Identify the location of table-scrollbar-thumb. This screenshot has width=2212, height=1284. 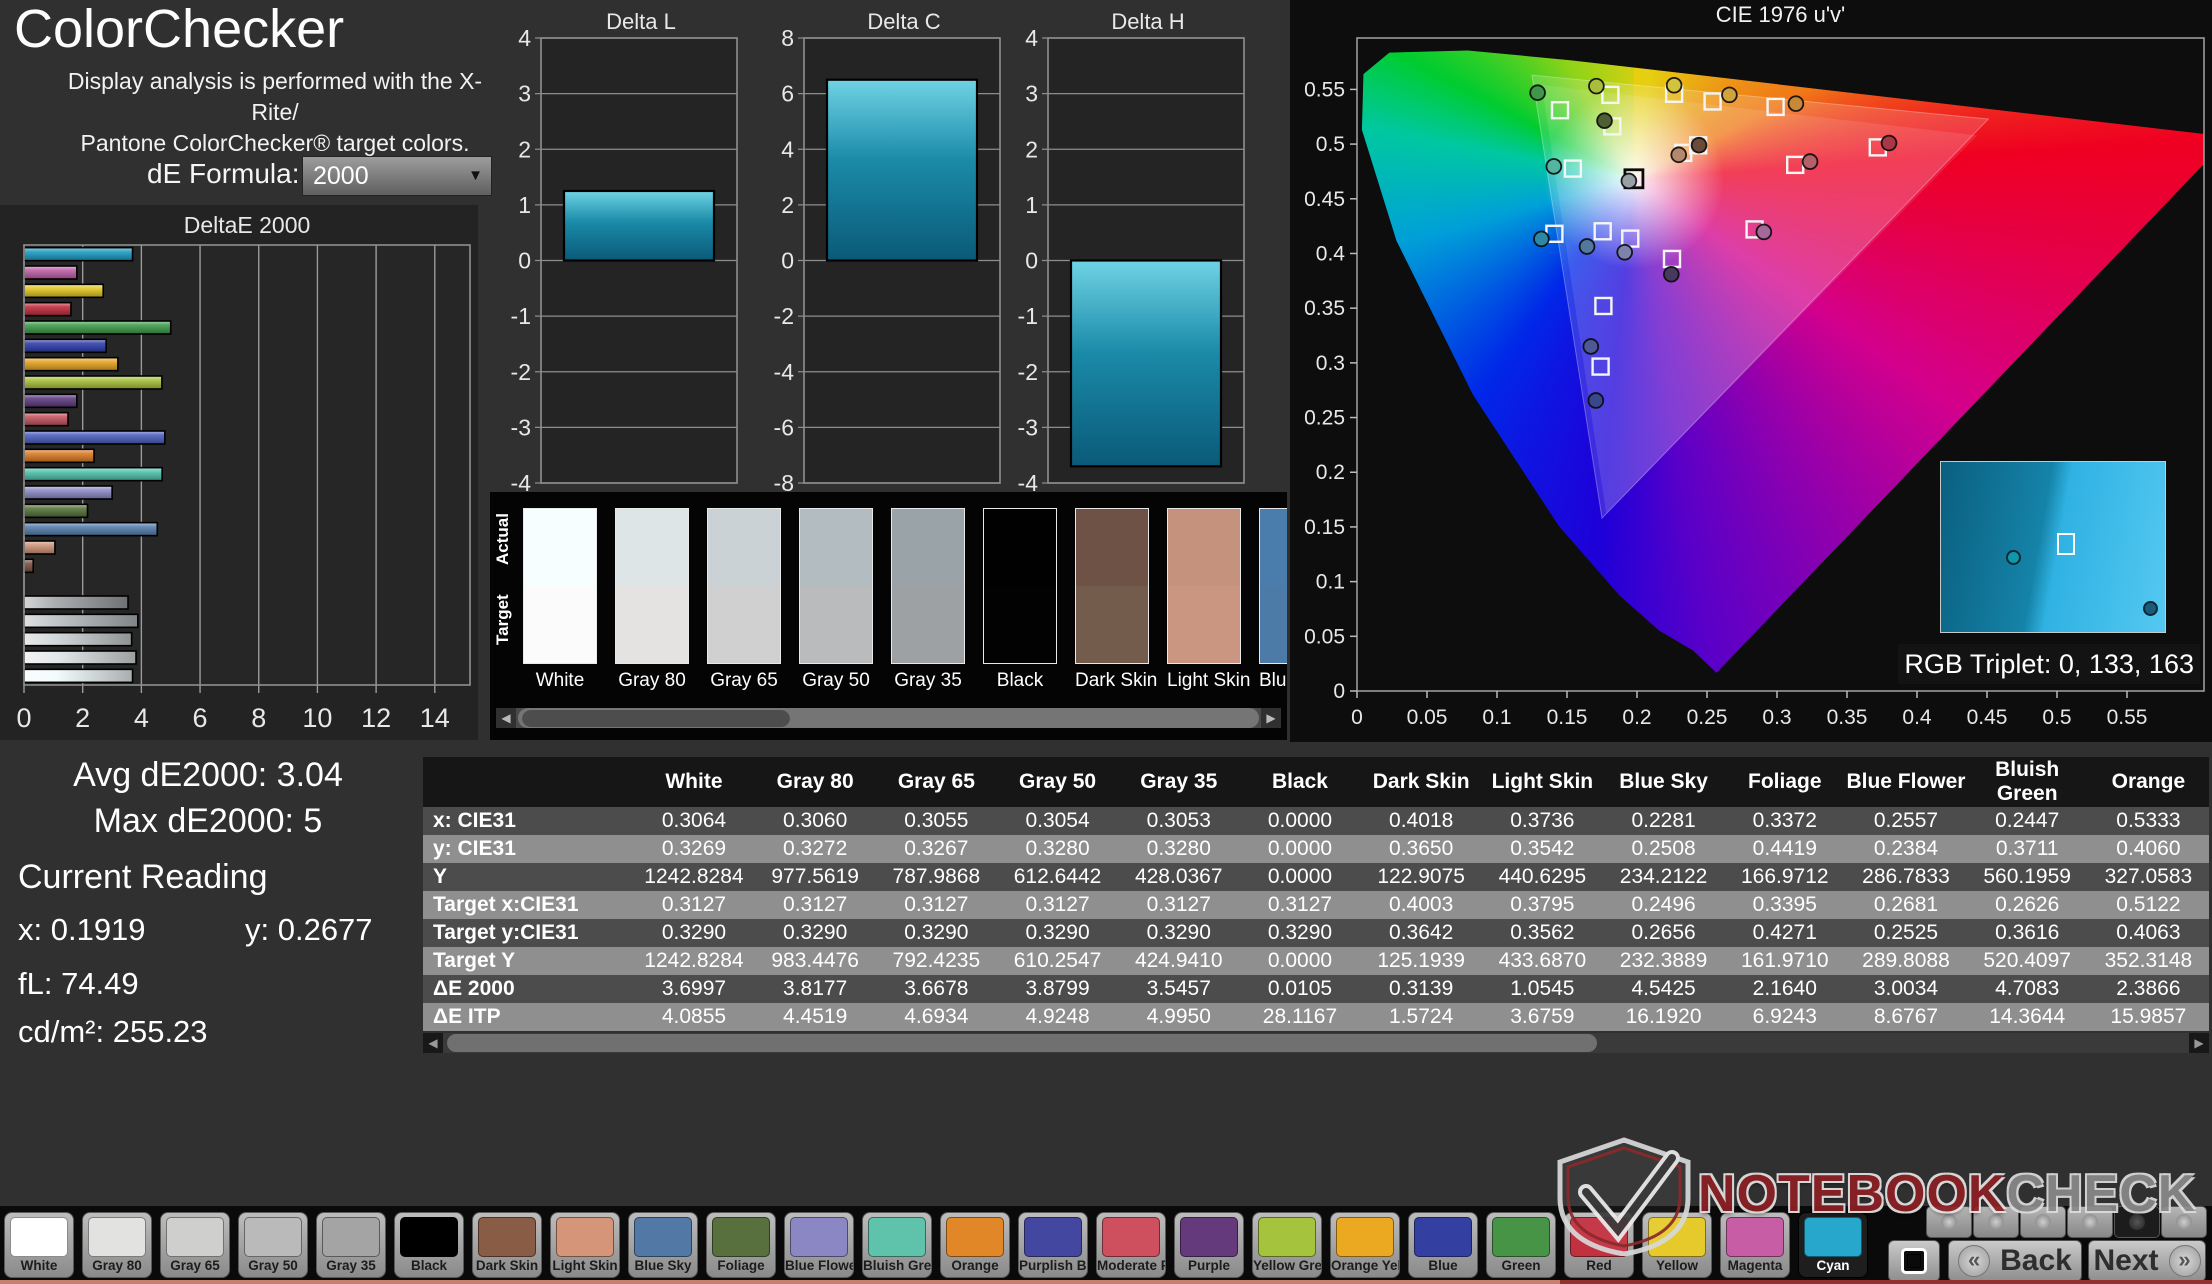
(1022, 1043).